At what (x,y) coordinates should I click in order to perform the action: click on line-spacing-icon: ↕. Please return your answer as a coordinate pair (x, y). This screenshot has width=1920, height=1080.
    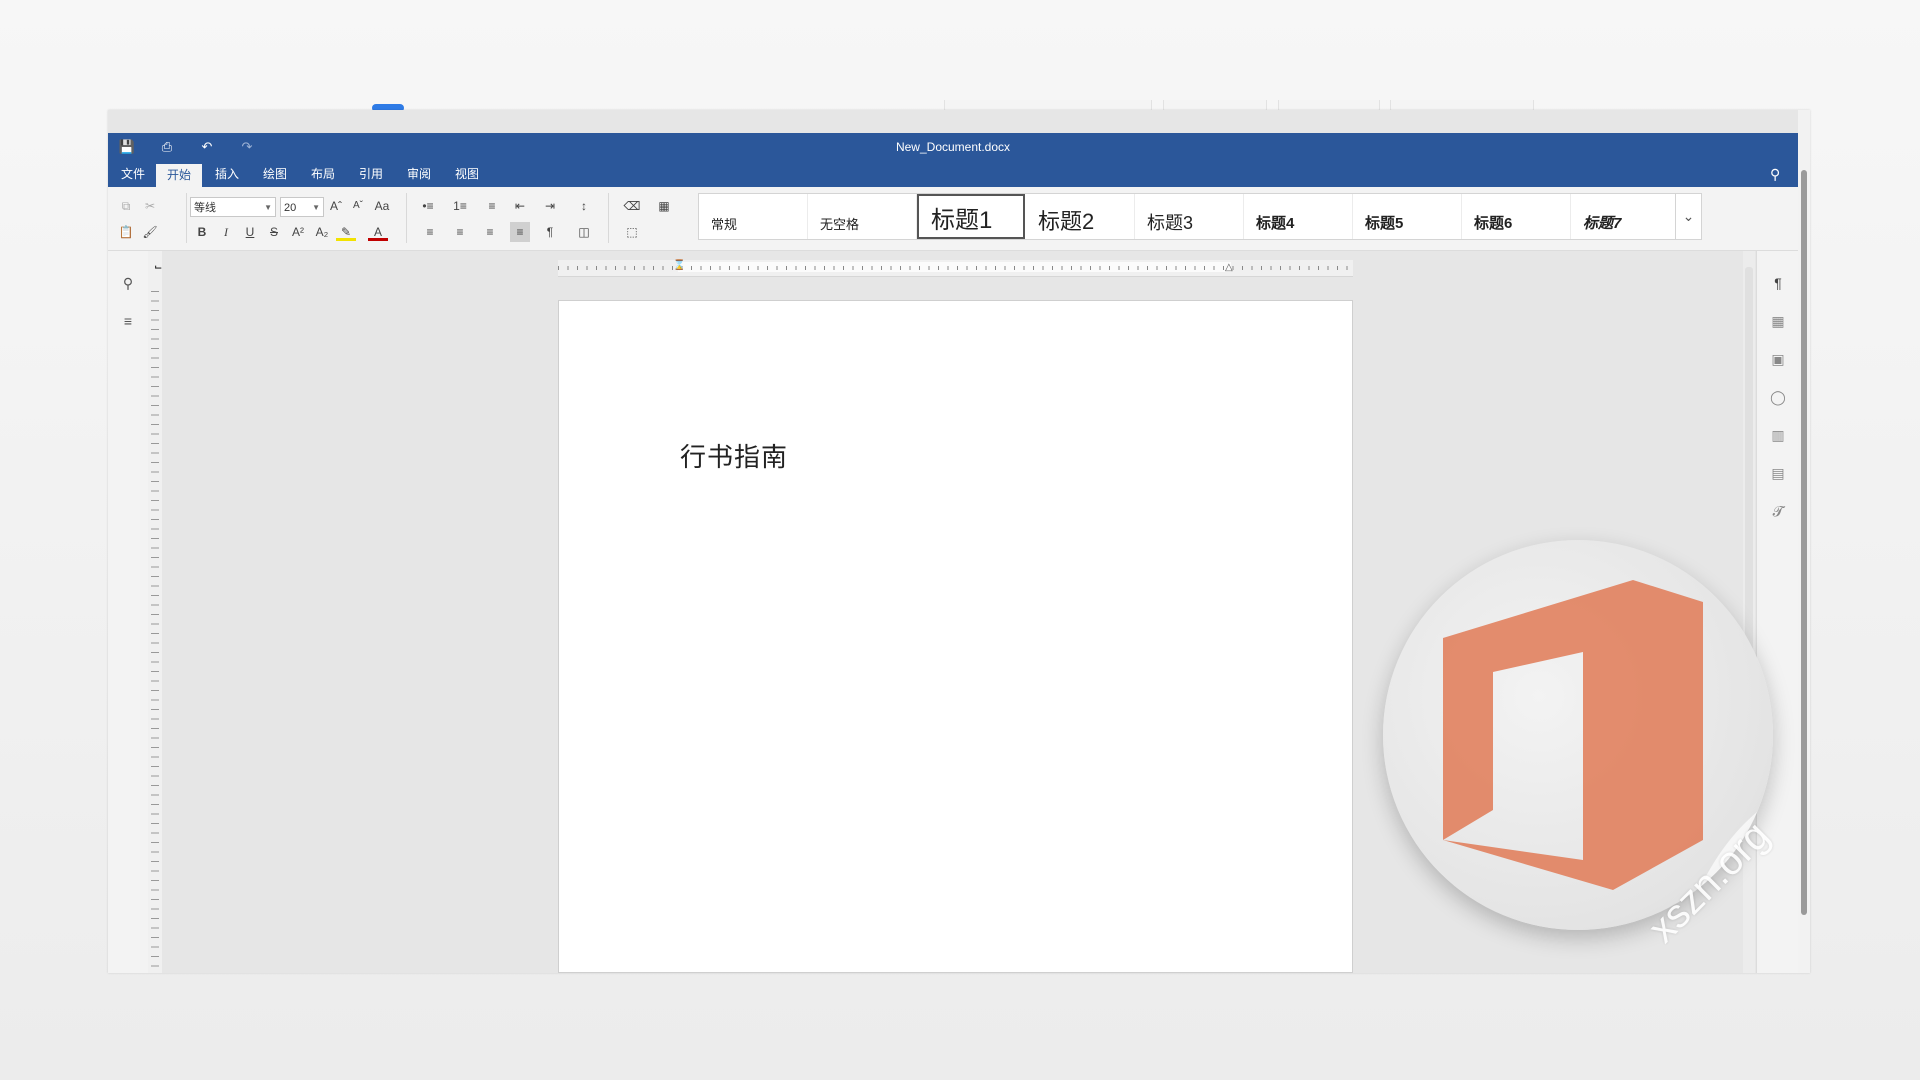
    Looking at the image, I should click on (584, 206).